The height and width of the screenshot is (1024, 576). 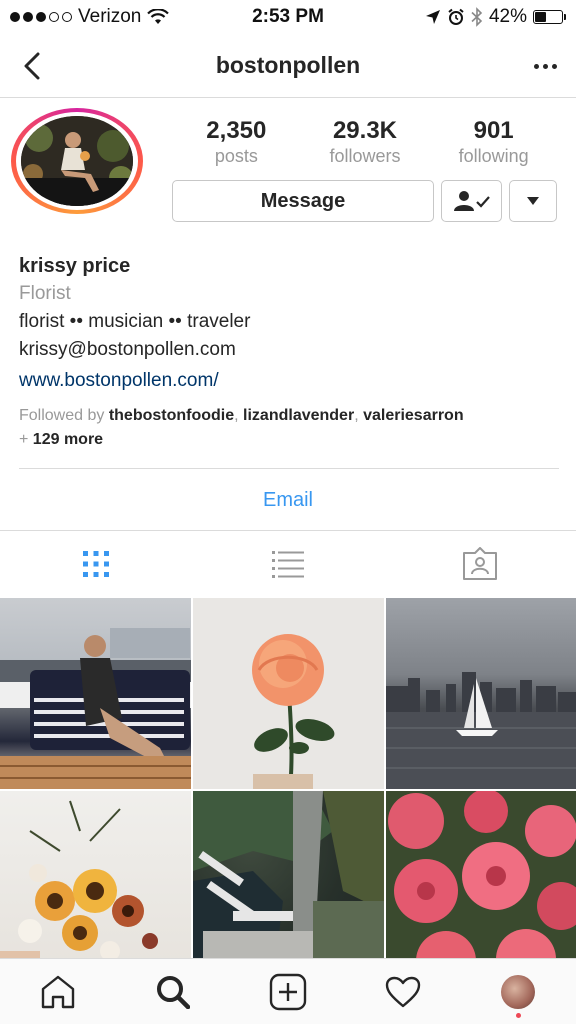 I want to click on profile-avatar, so click(x=77, y=161).